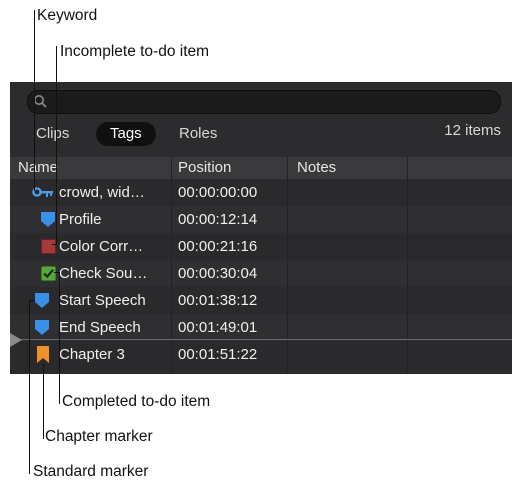 The height and width of the screenshot is (482, 512). Describe the element at coordinates (472, 130) in the screenshot. I see `item-count: 12 items` at that location.